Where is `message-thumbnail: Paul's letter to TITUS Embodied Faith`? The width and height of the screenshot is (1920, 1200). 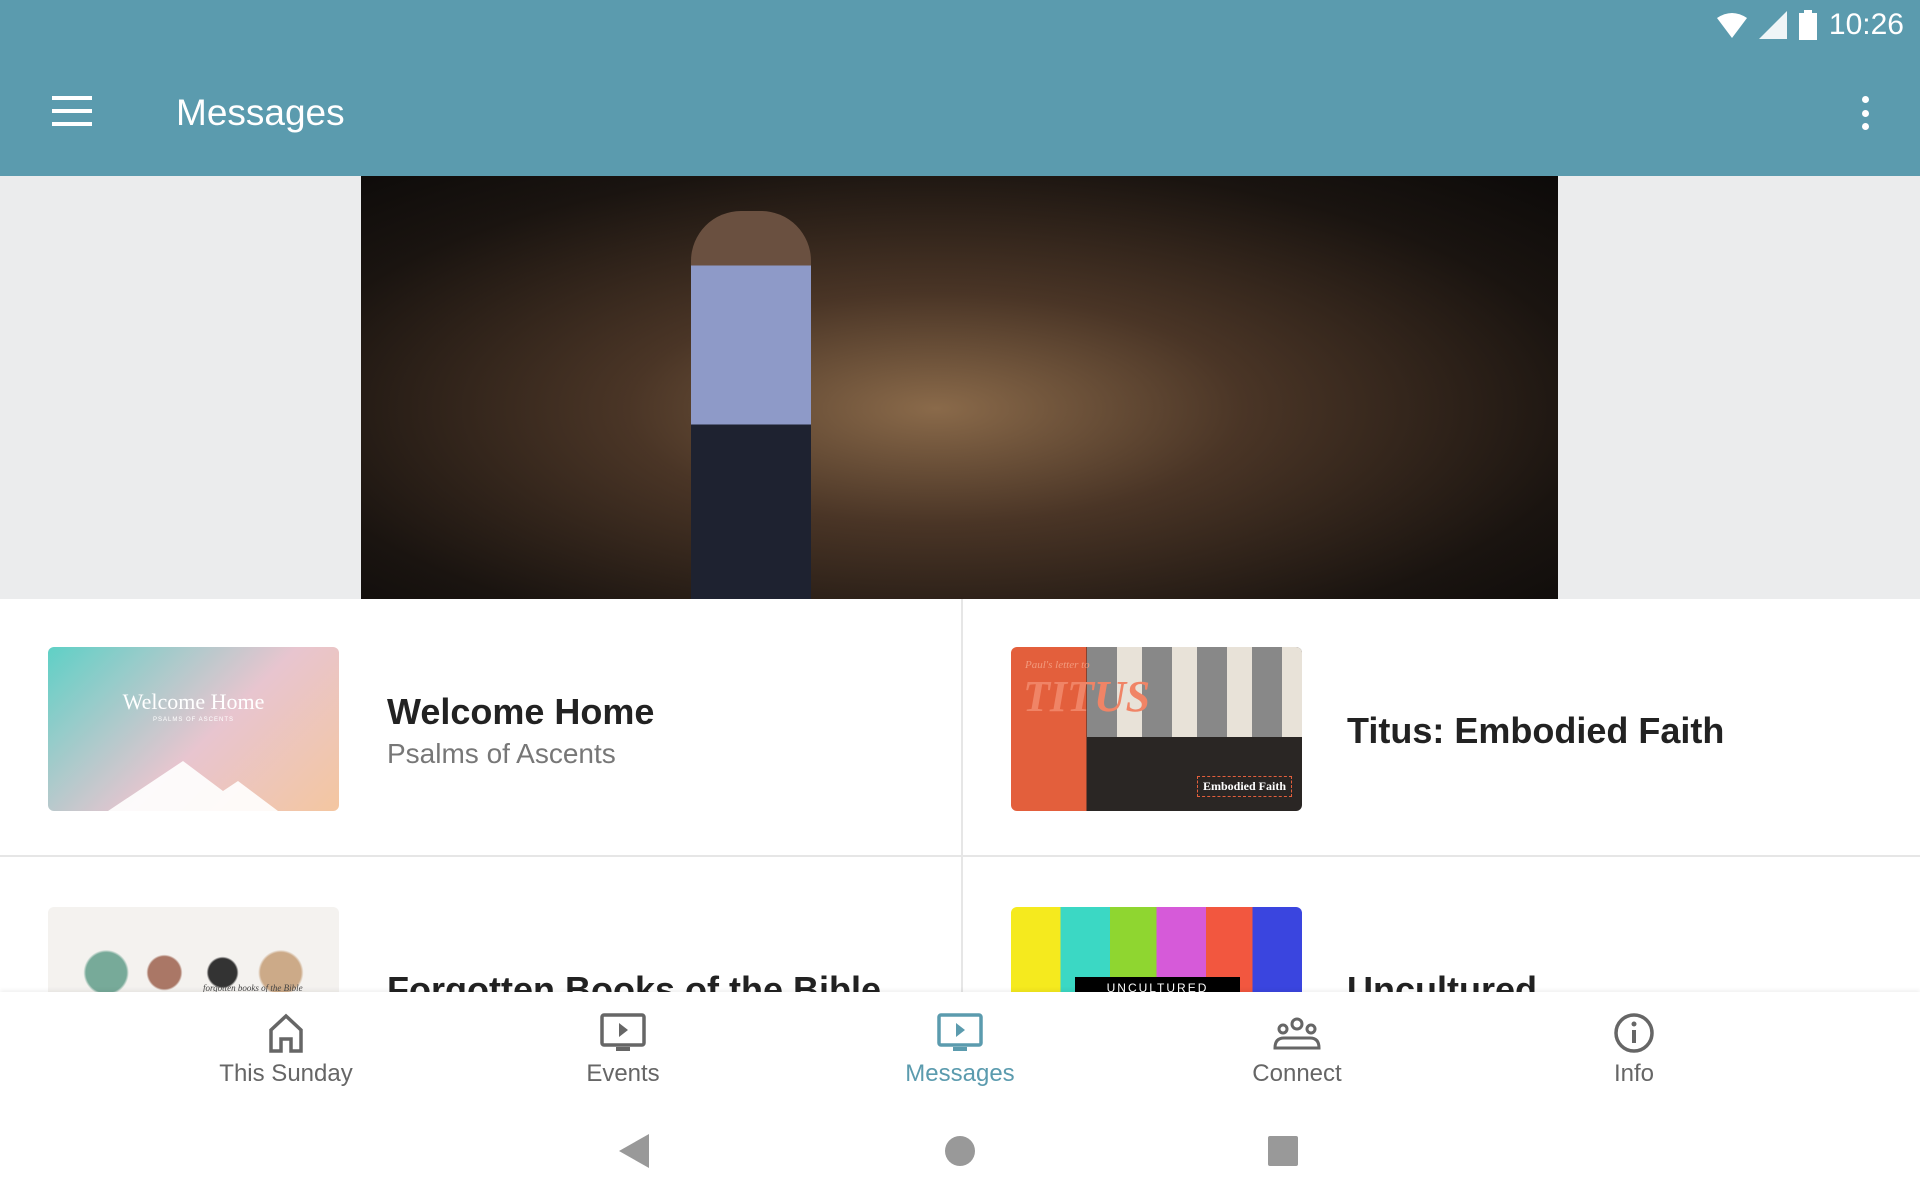
message-thumbnail: Paul's letter to TITUS Embodied Faith is located at coordinates (1156, 729).